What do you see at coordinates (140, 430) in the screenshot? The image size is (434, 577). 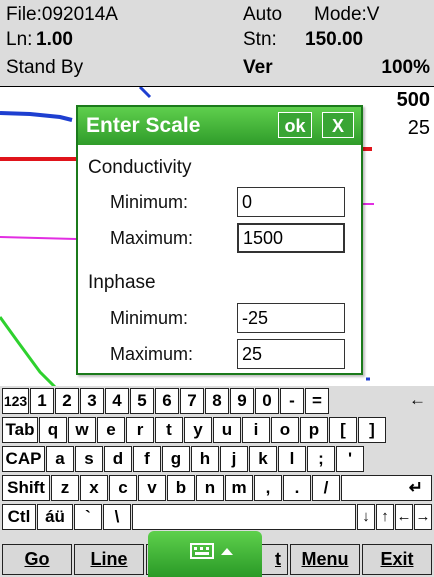 I see `key-r: r` at bounding box center [140, 430].